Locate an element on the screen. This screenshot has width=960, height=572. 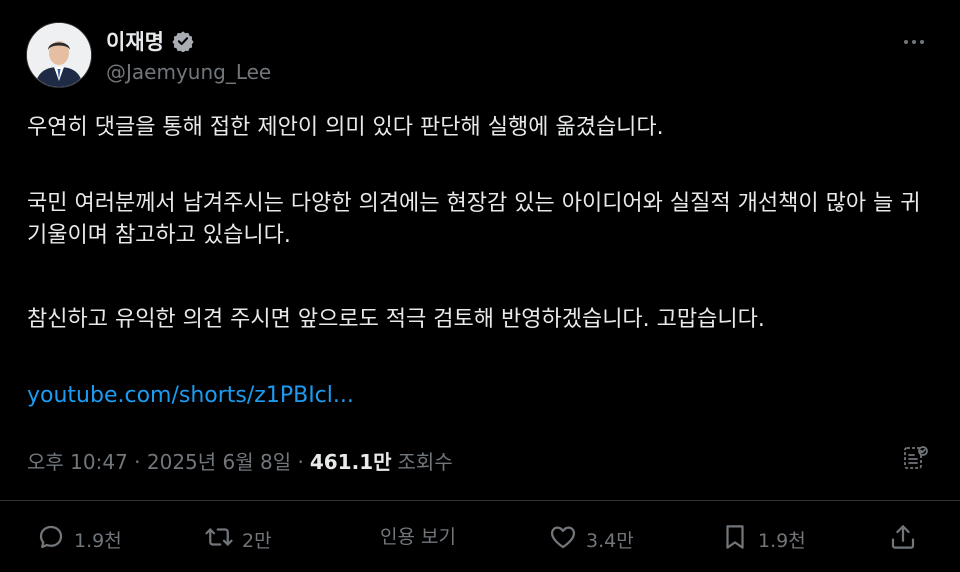
quote-label: 인용 보기 is located at coordinates (418, 537).